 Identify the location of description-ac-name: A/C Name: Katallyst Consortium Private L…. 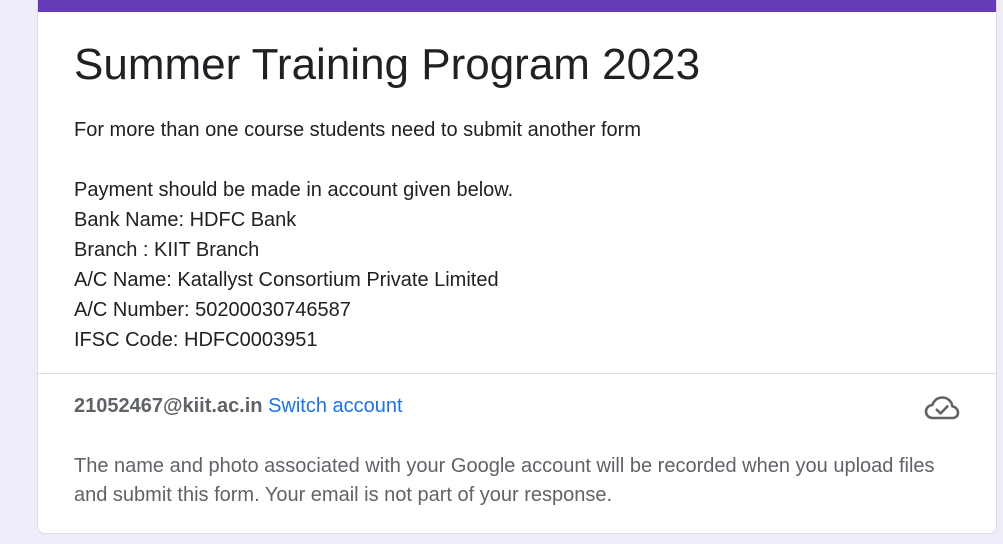
(286, 280).